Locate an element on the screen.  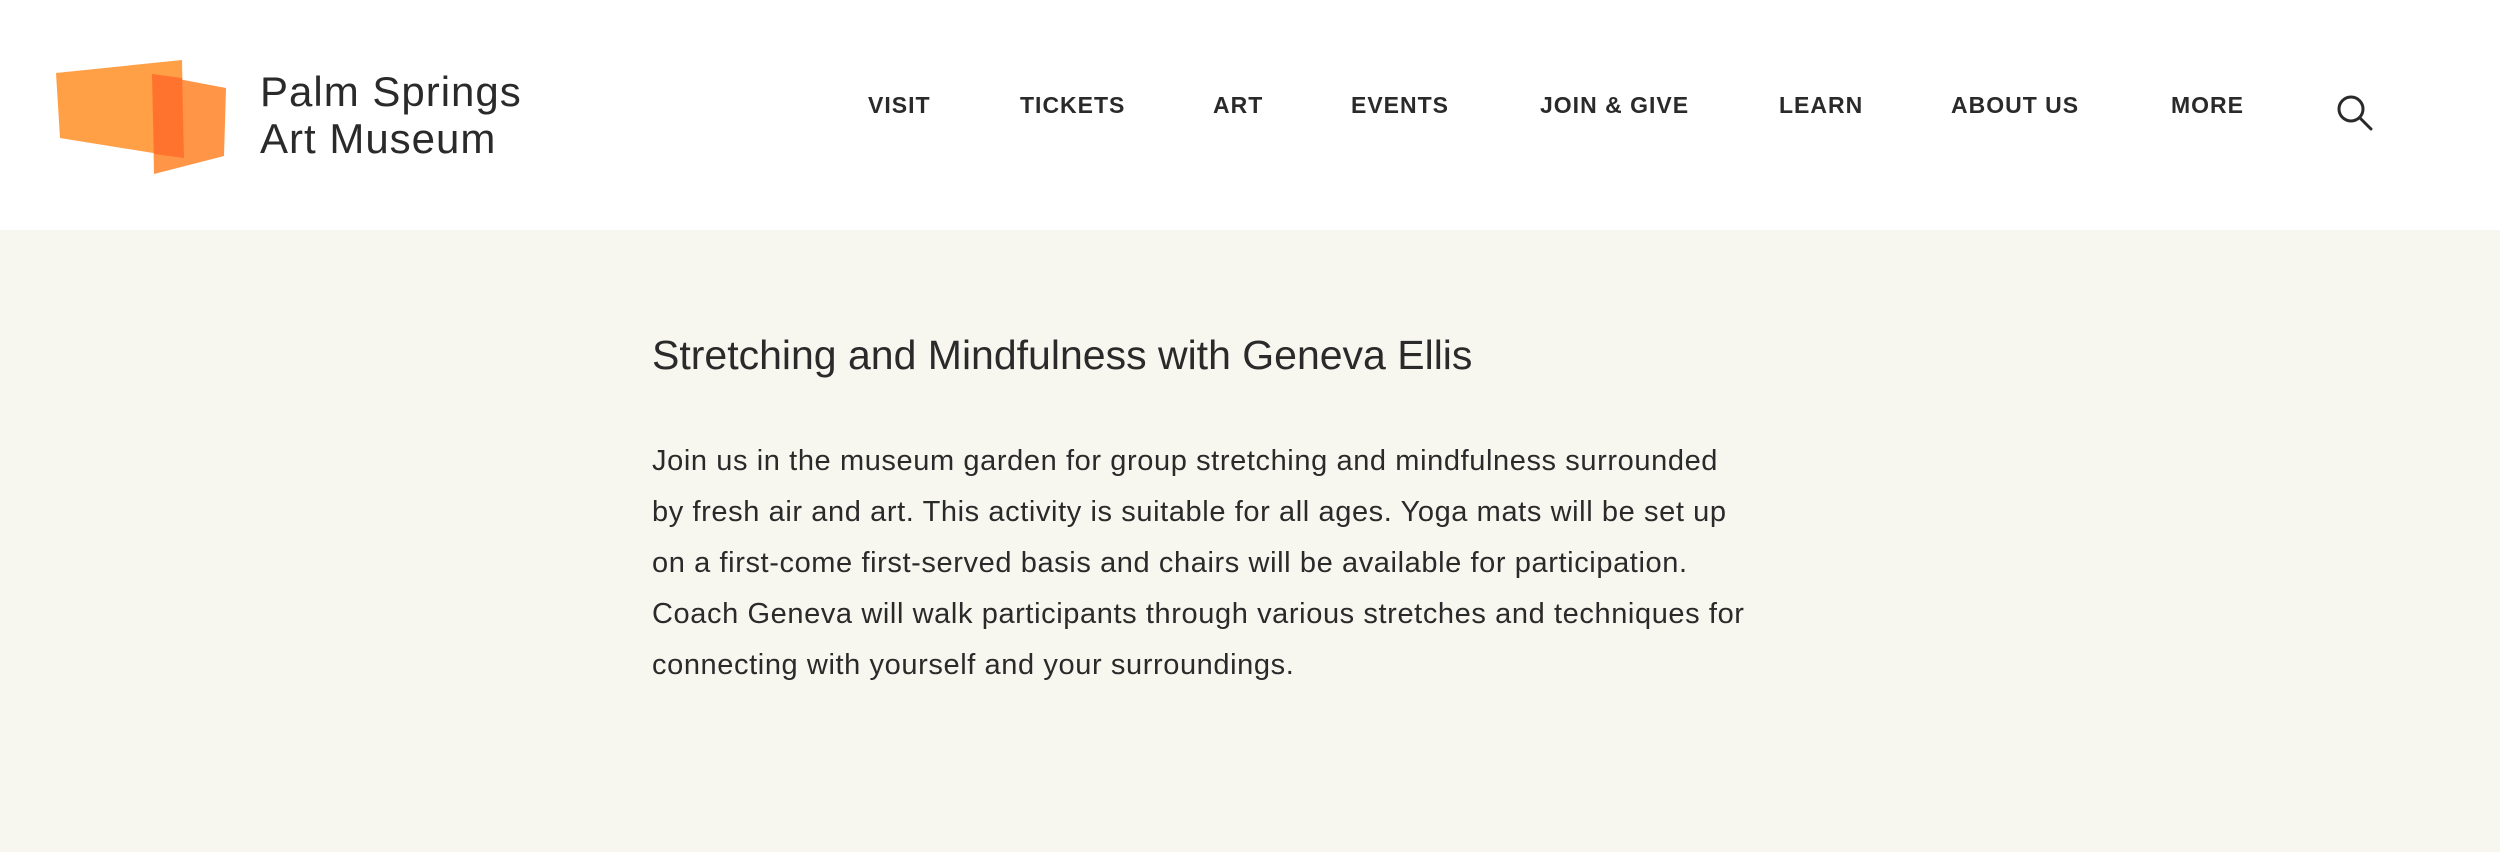
nav-item-art: ART is located at coordinates (1238, 105).